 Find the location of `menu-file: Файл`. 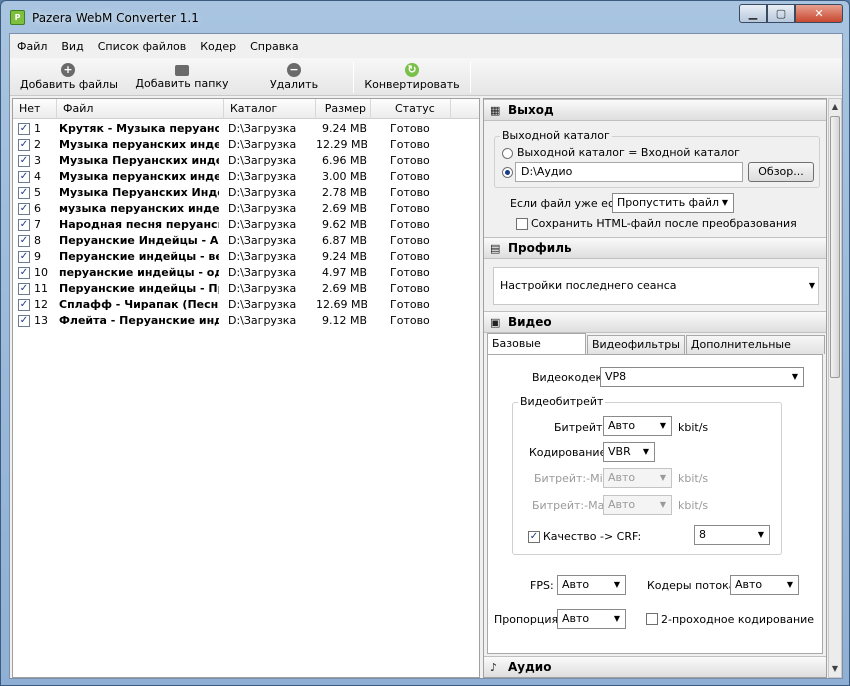

menu-file: Файл is located at coordinates (32, 46).